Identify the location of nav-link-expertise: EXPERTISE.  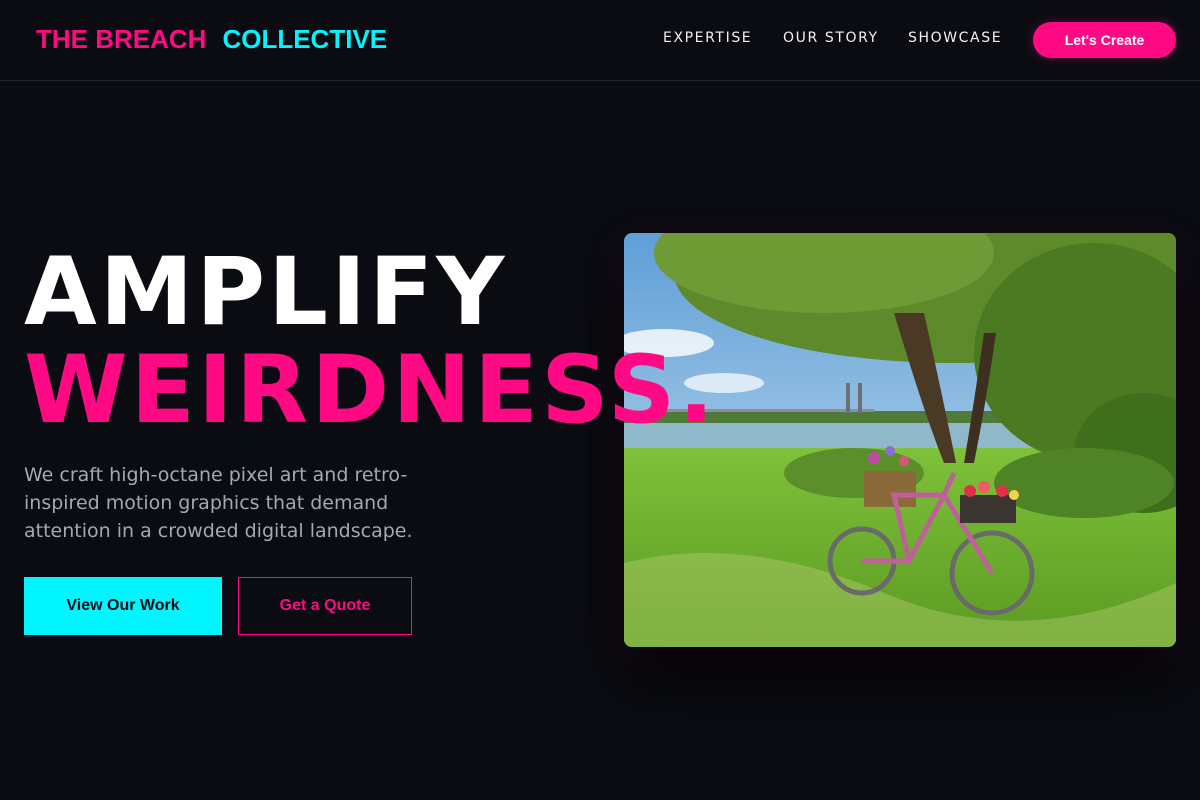
(707, 38).